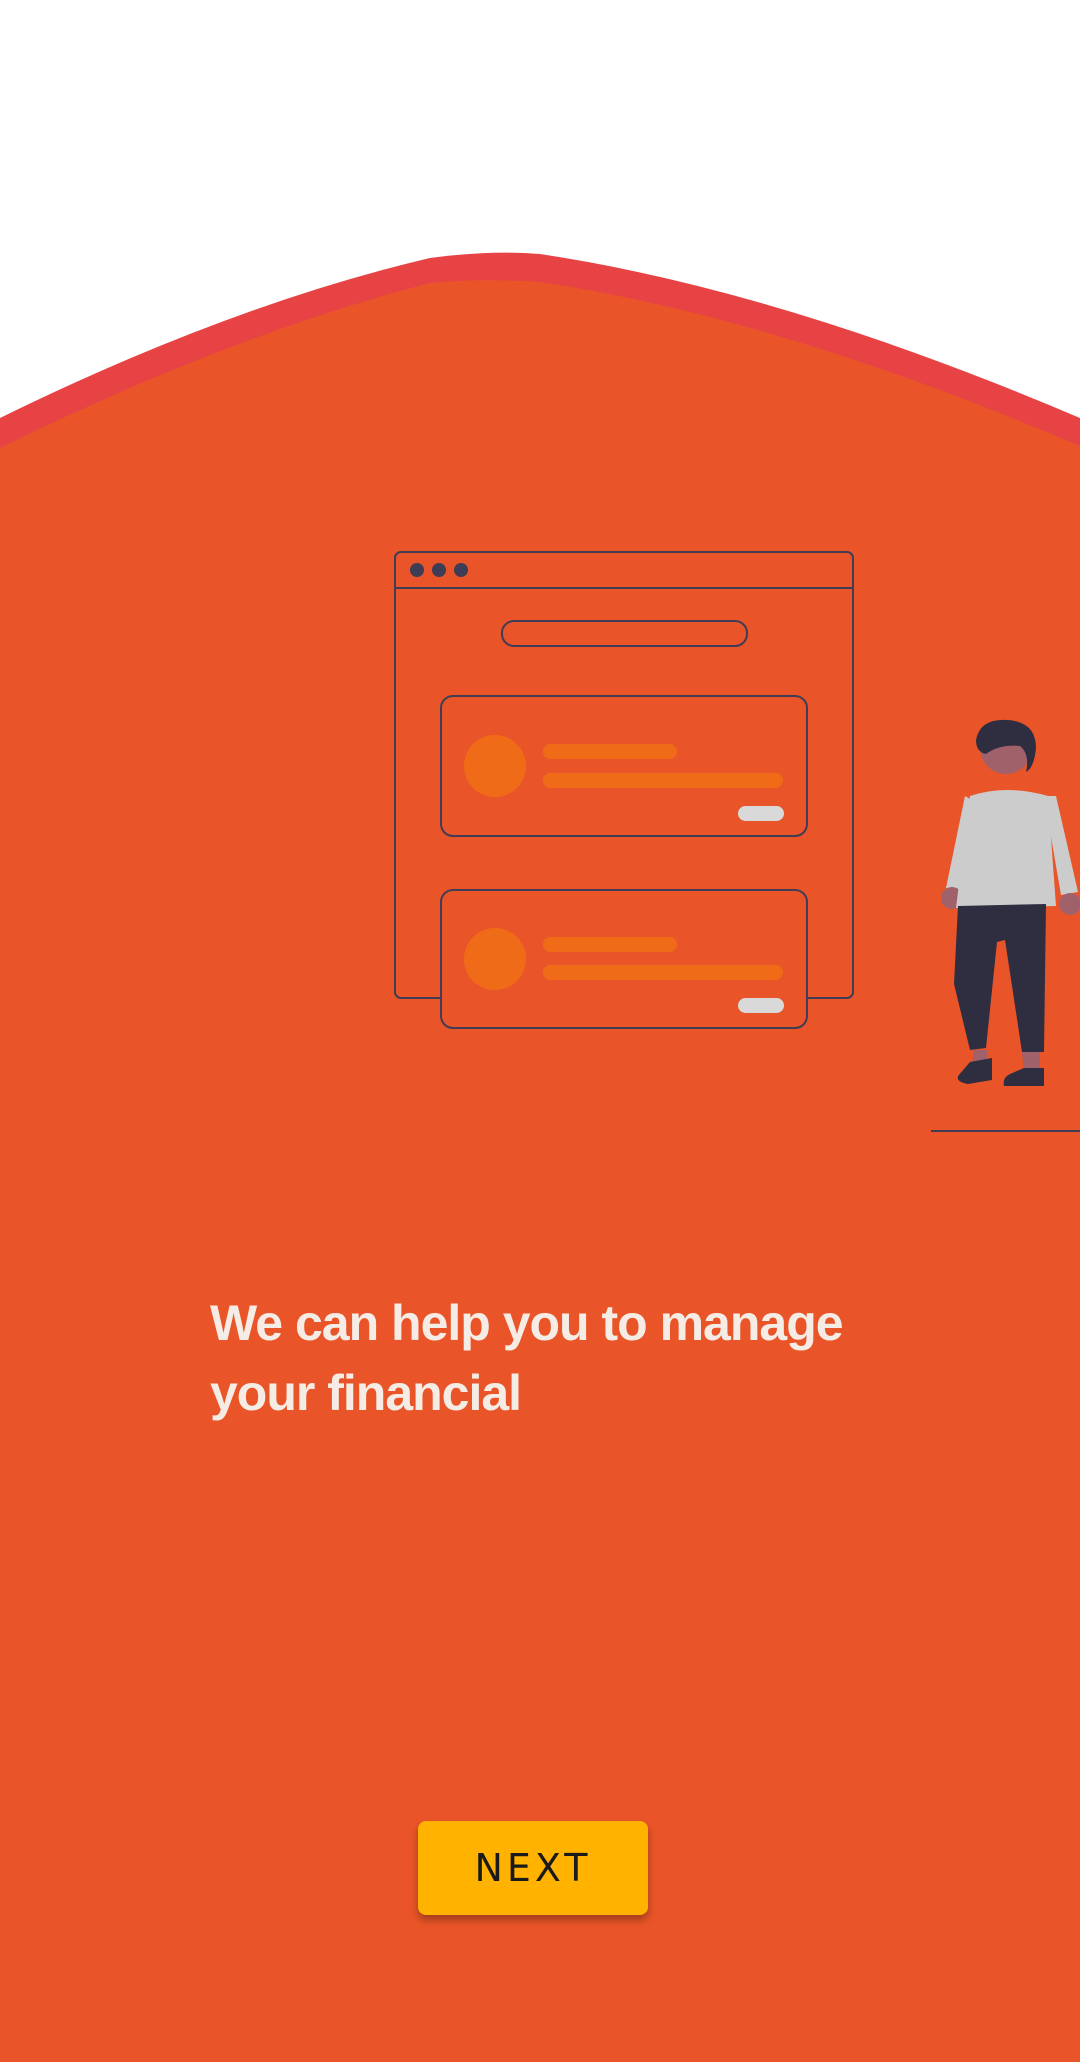  I want to click on person-figure, so click(1005, 925).